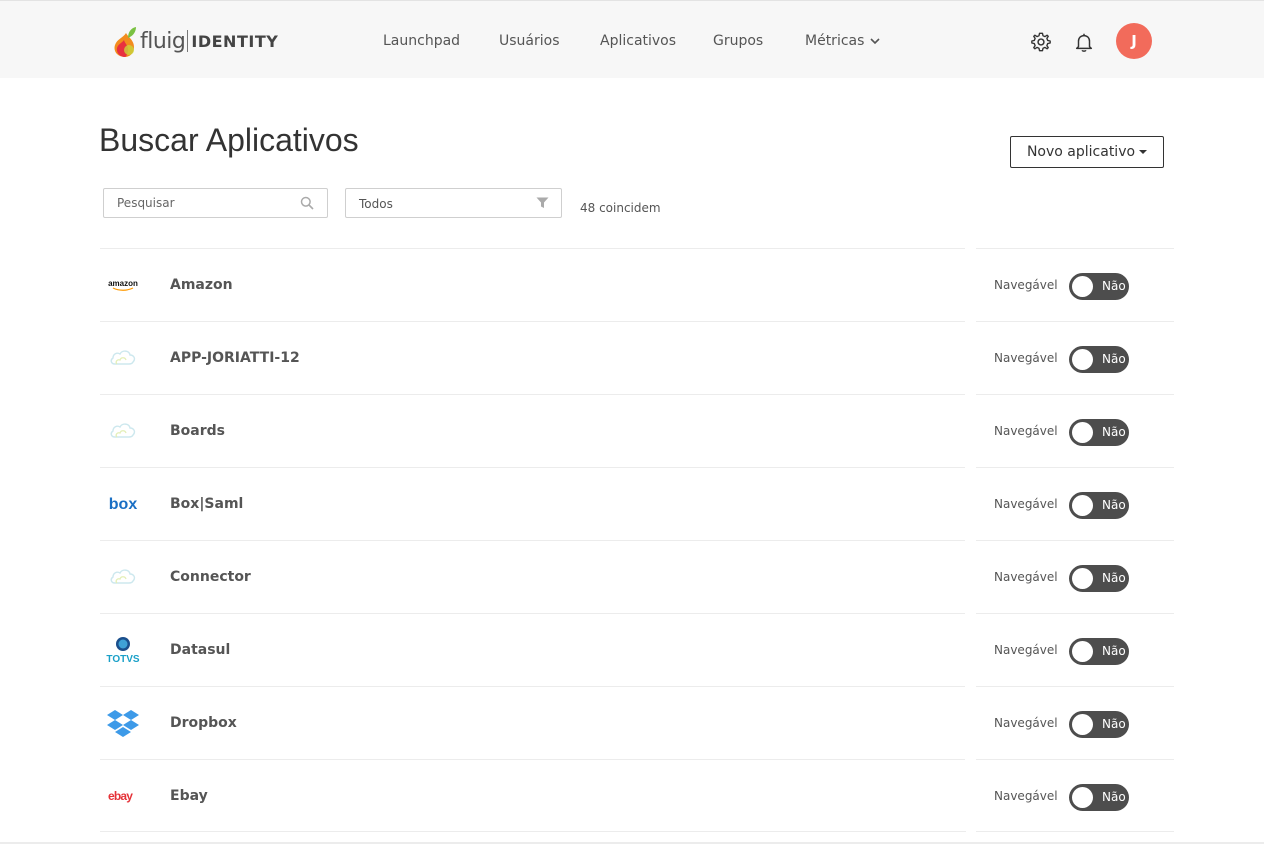 The height and width of the screenshot is (844, 1264). What do you see at coordinates (206, 504) in the screenshot?
I see `app-name: Box|Saml` at bounding box center [206, 504].